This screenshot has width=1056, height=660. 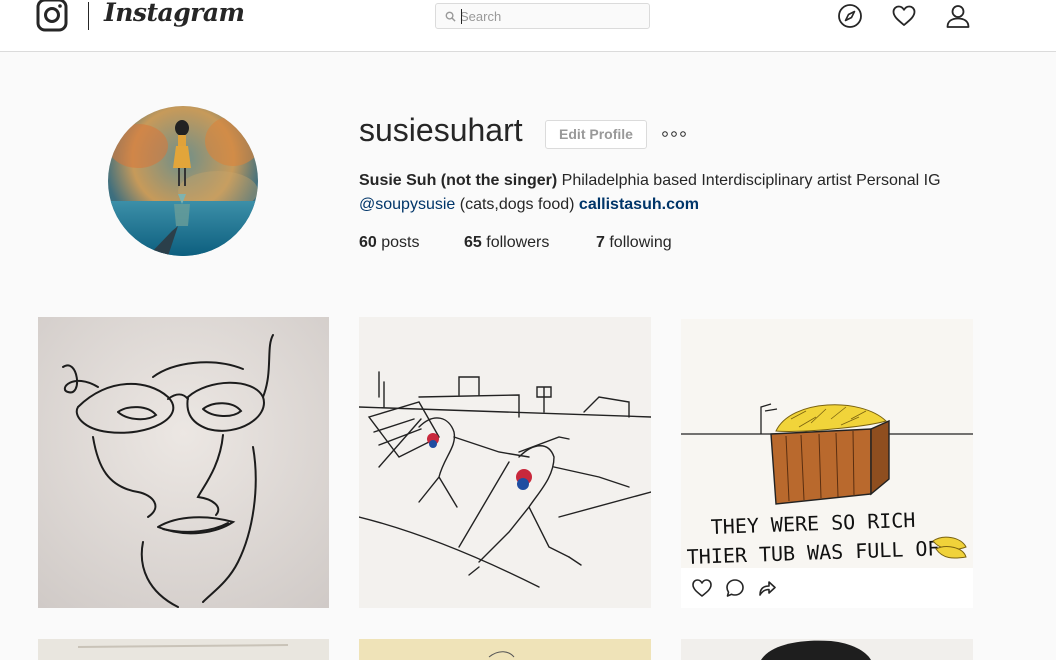 I want to click on text-caret, so click(x=461, y=16).